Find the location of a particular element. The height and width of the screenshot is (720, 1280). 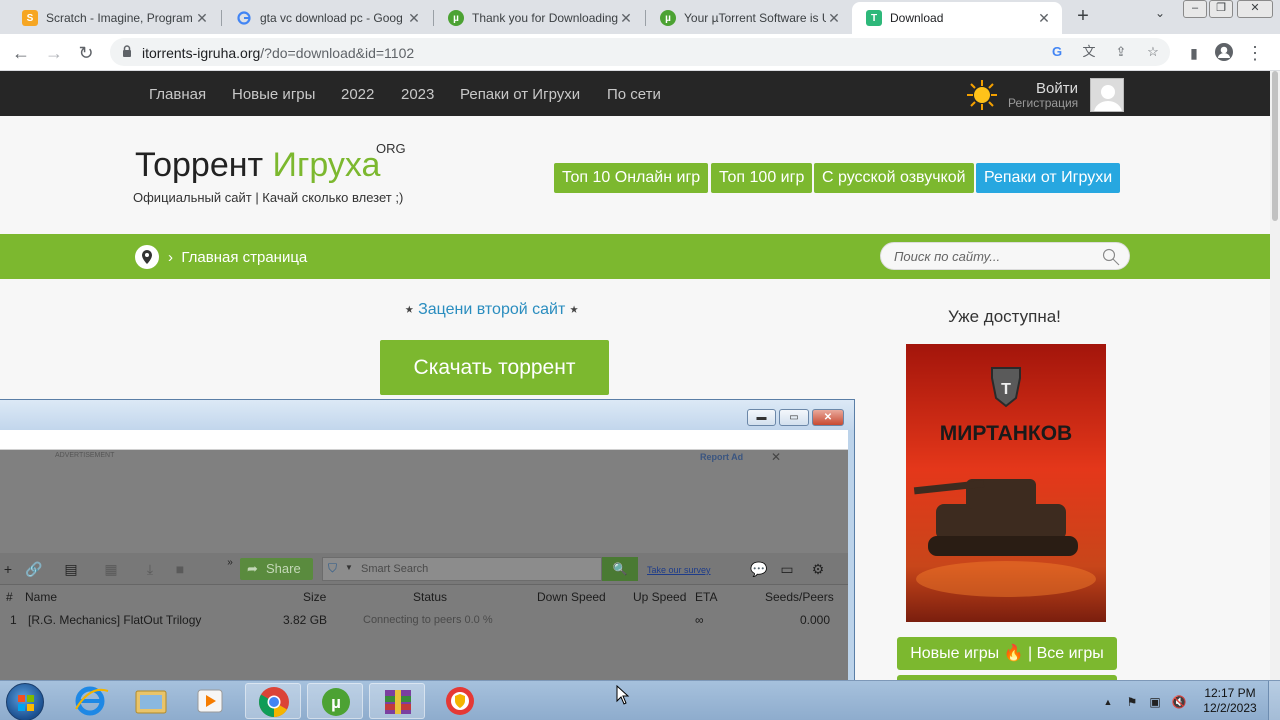

media-player-icon is located at coordinates (210, 701).